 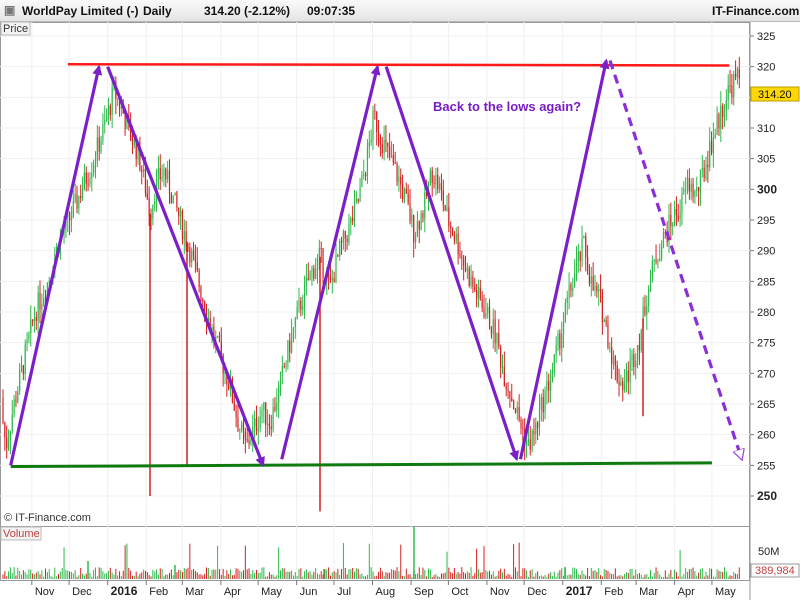 I want to click on x-tick-label: Aug, so click(x=386, y=592).